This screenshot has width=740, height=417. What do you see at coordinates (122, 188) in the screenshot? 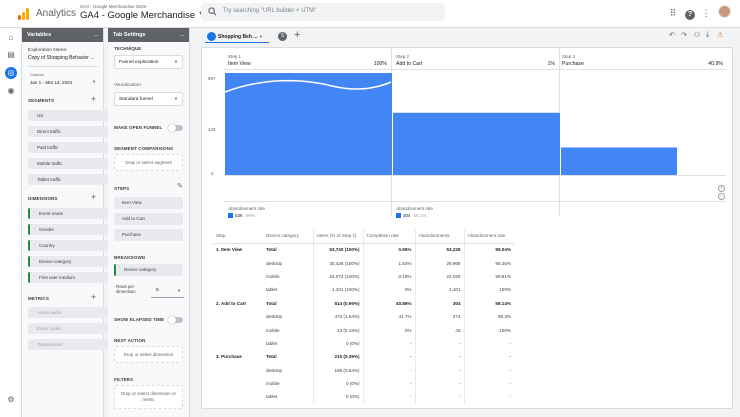
I see `steps-label: STEPS` at bounding box center [122, 188].